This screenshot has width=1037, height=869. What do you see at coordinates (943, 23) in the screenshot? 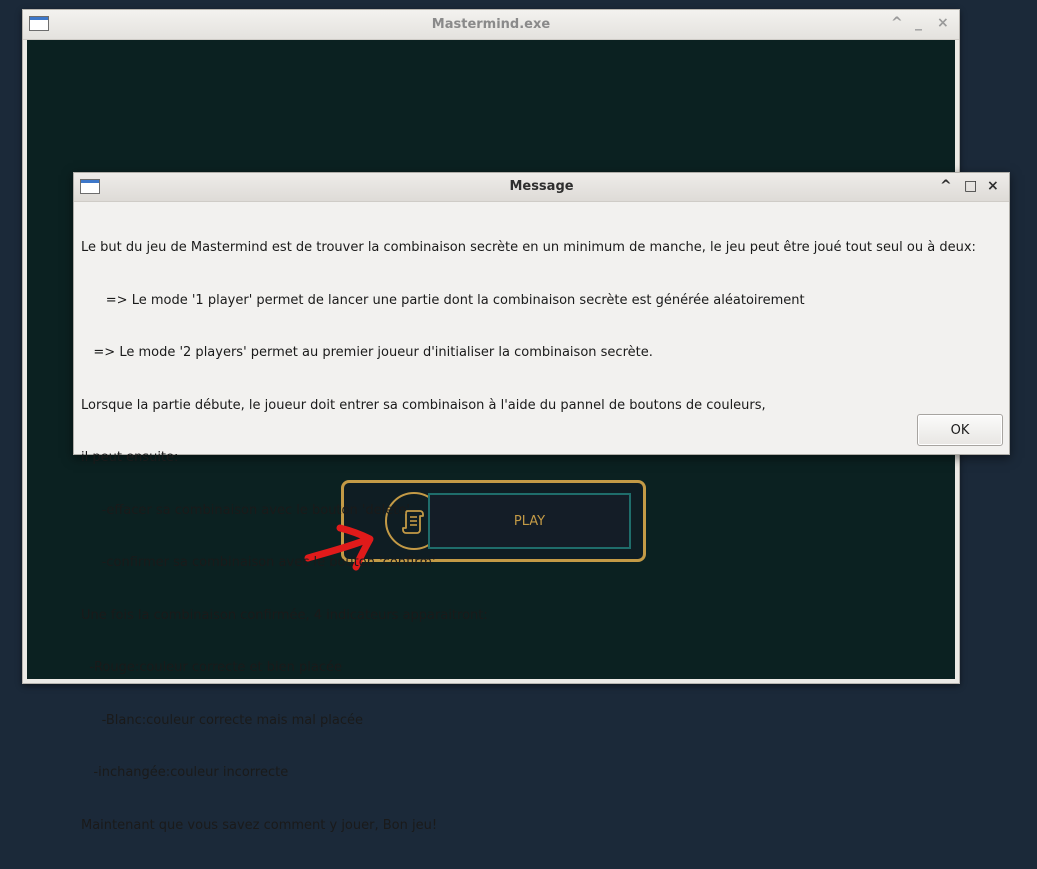
I see `close-icon: ×` at bounding box center [943, 23].